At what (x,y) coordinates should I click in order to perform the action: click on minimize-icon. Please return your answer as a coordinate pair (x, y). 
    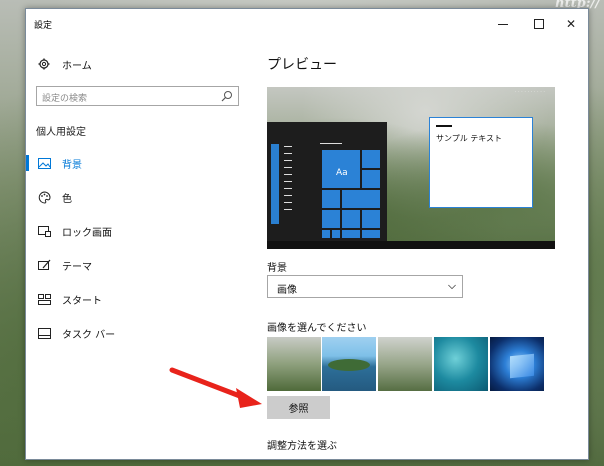
    Looking at the image, I should click on (503, 24).